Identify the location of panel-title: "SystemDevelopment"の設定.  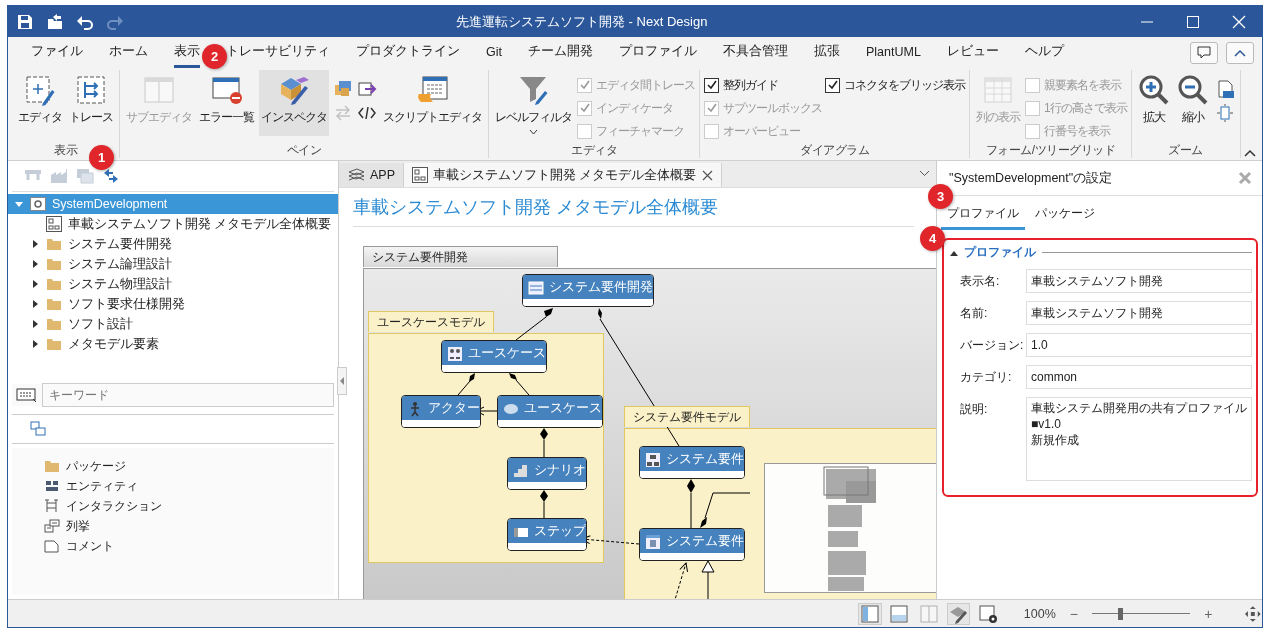
(1031, 178).